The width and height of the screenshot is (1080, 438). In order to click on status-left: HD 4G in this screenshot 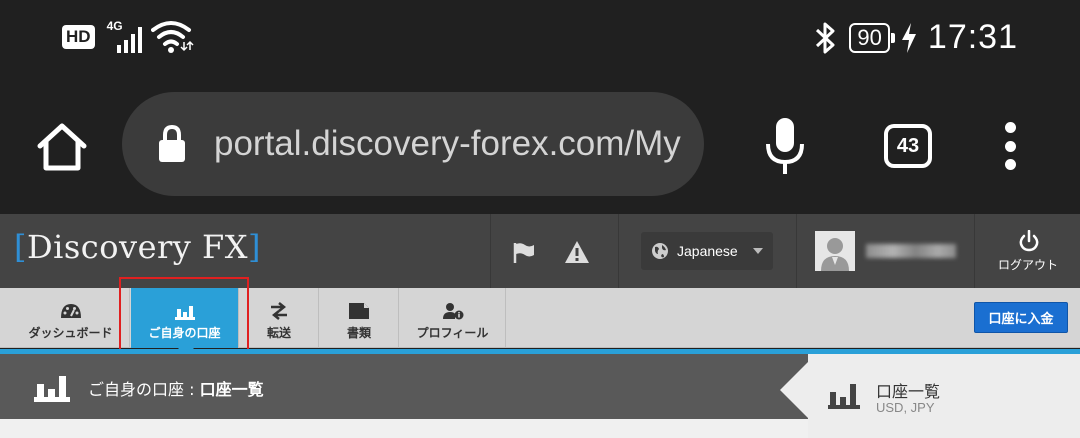, I will do `click(128, 36)`.